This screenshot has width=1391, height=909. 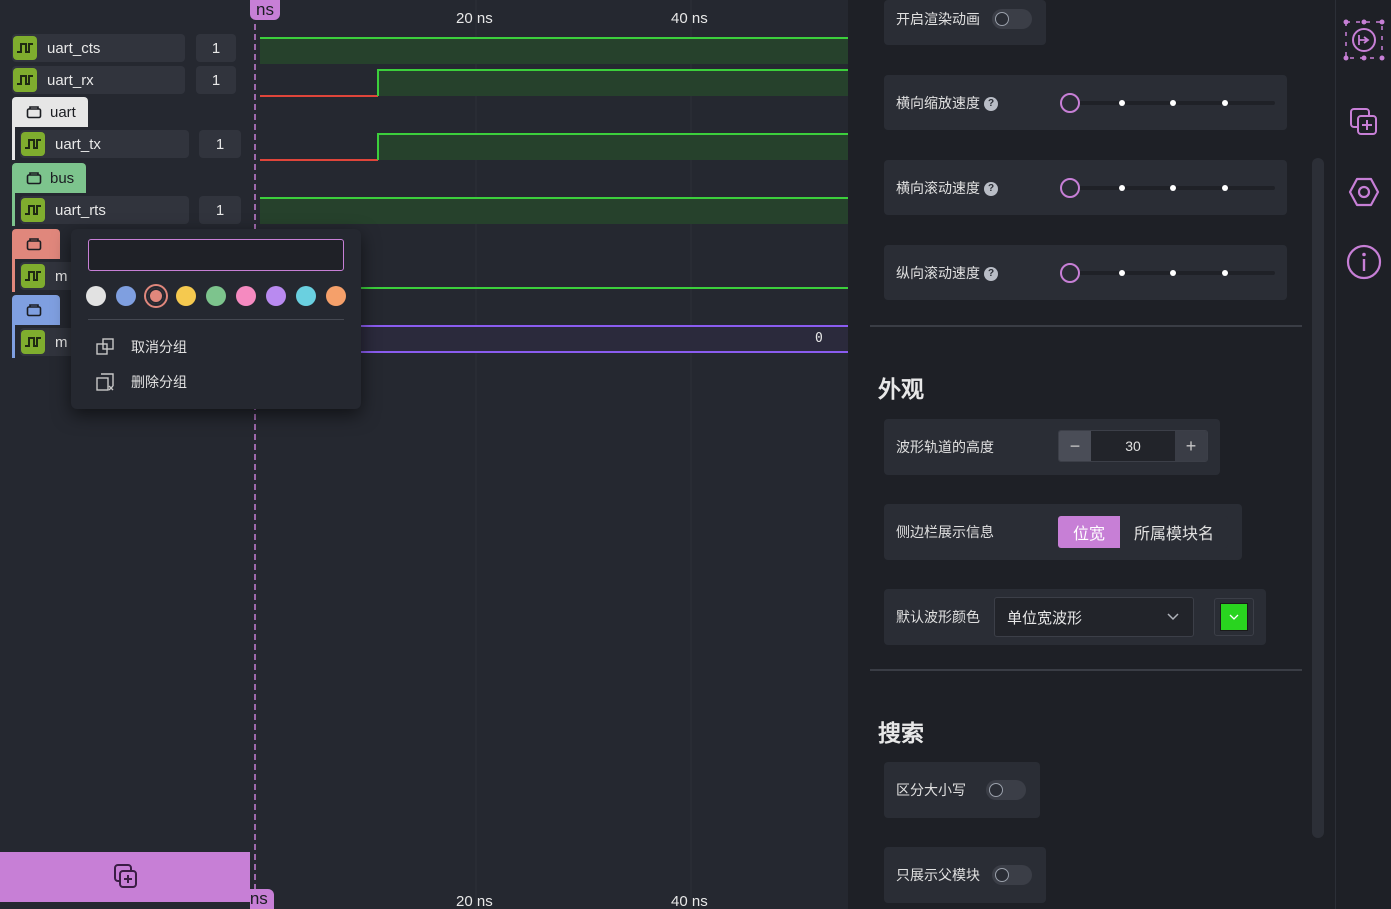 What do you see at coordinates (1174, 532) in the screenshot?
I see `segment-module-name: 所属模块名` at bounding box center [1174, 532].